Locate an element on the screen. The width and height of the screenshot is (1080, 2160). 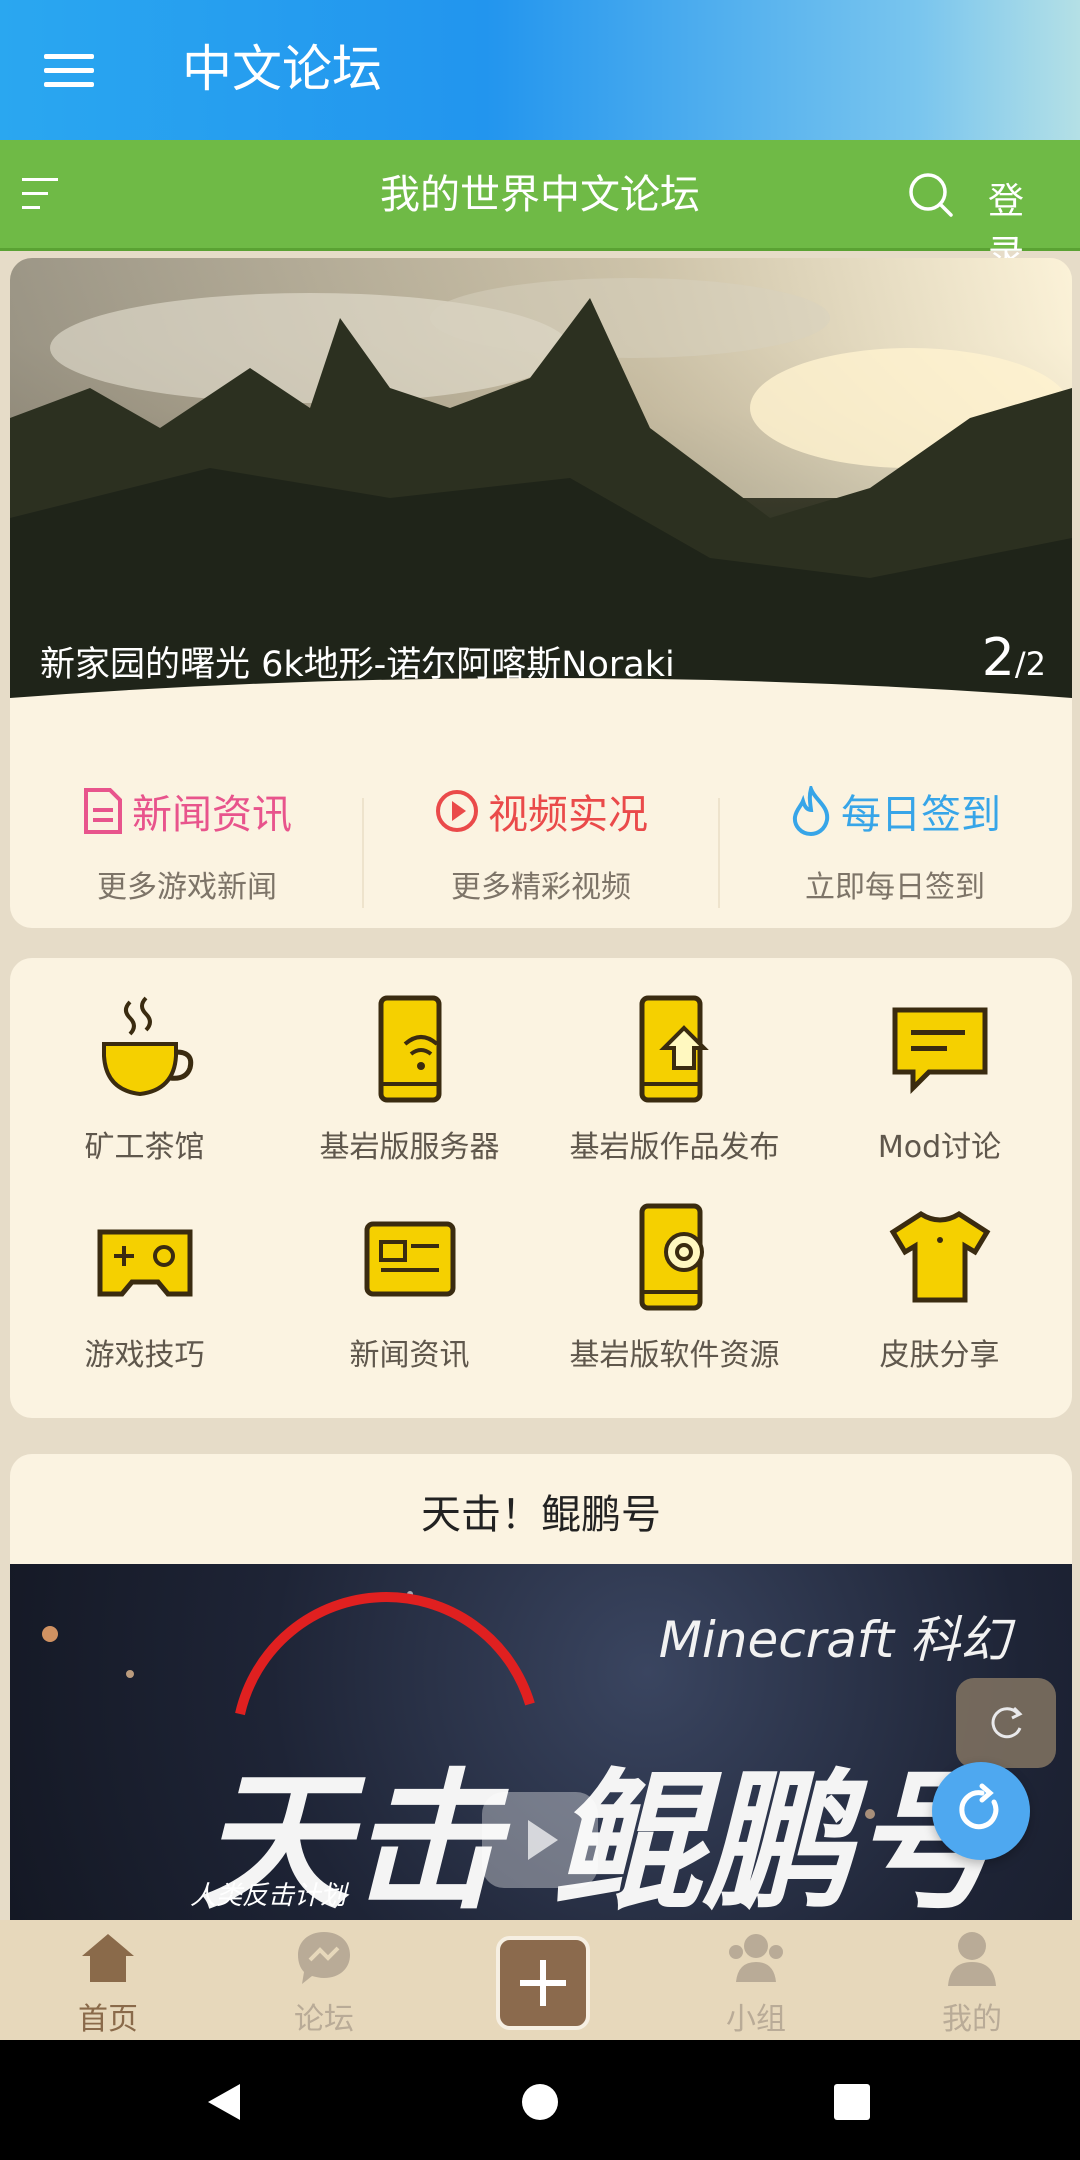
category-mod-discussion: Mod讨论 is located at coordinates (939, 1080).